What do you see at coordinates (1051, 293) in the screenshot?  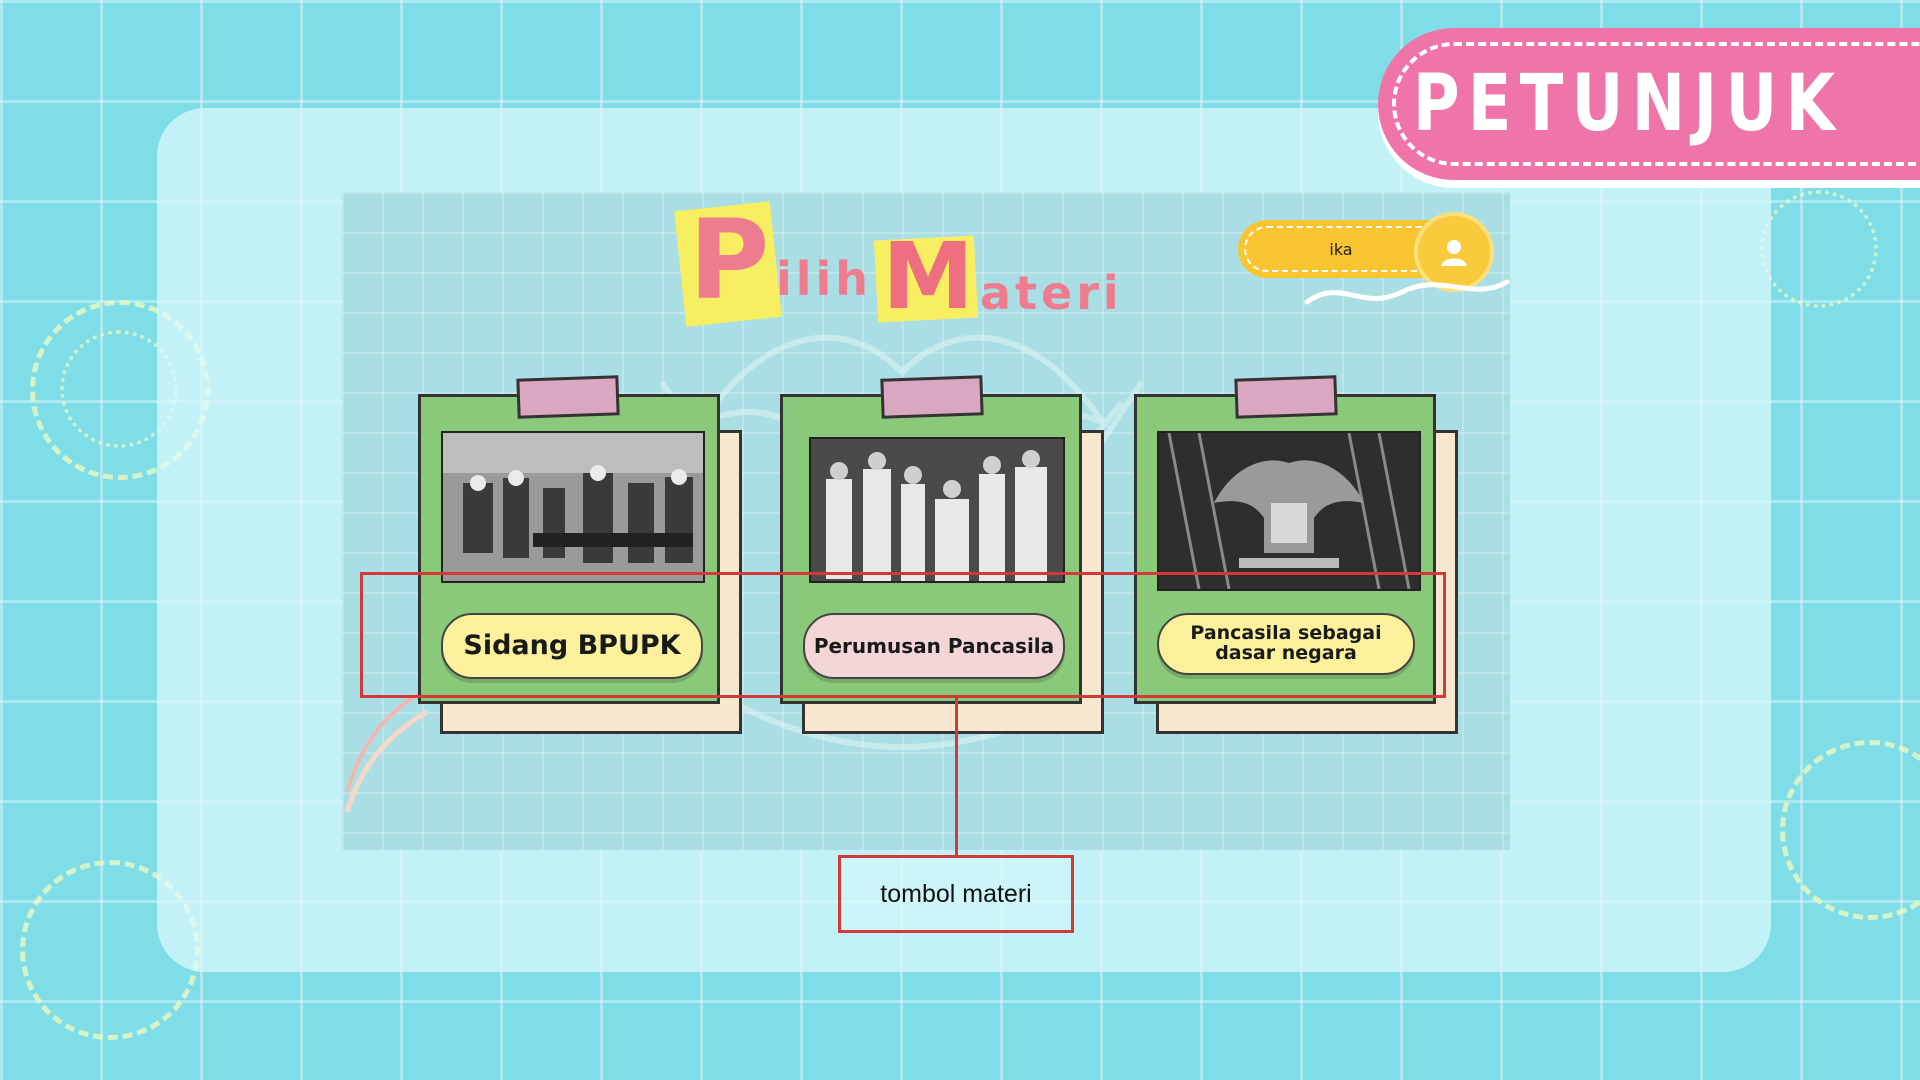 I see `title-word-ateri: ateri` at bounding box center [1051, 293].